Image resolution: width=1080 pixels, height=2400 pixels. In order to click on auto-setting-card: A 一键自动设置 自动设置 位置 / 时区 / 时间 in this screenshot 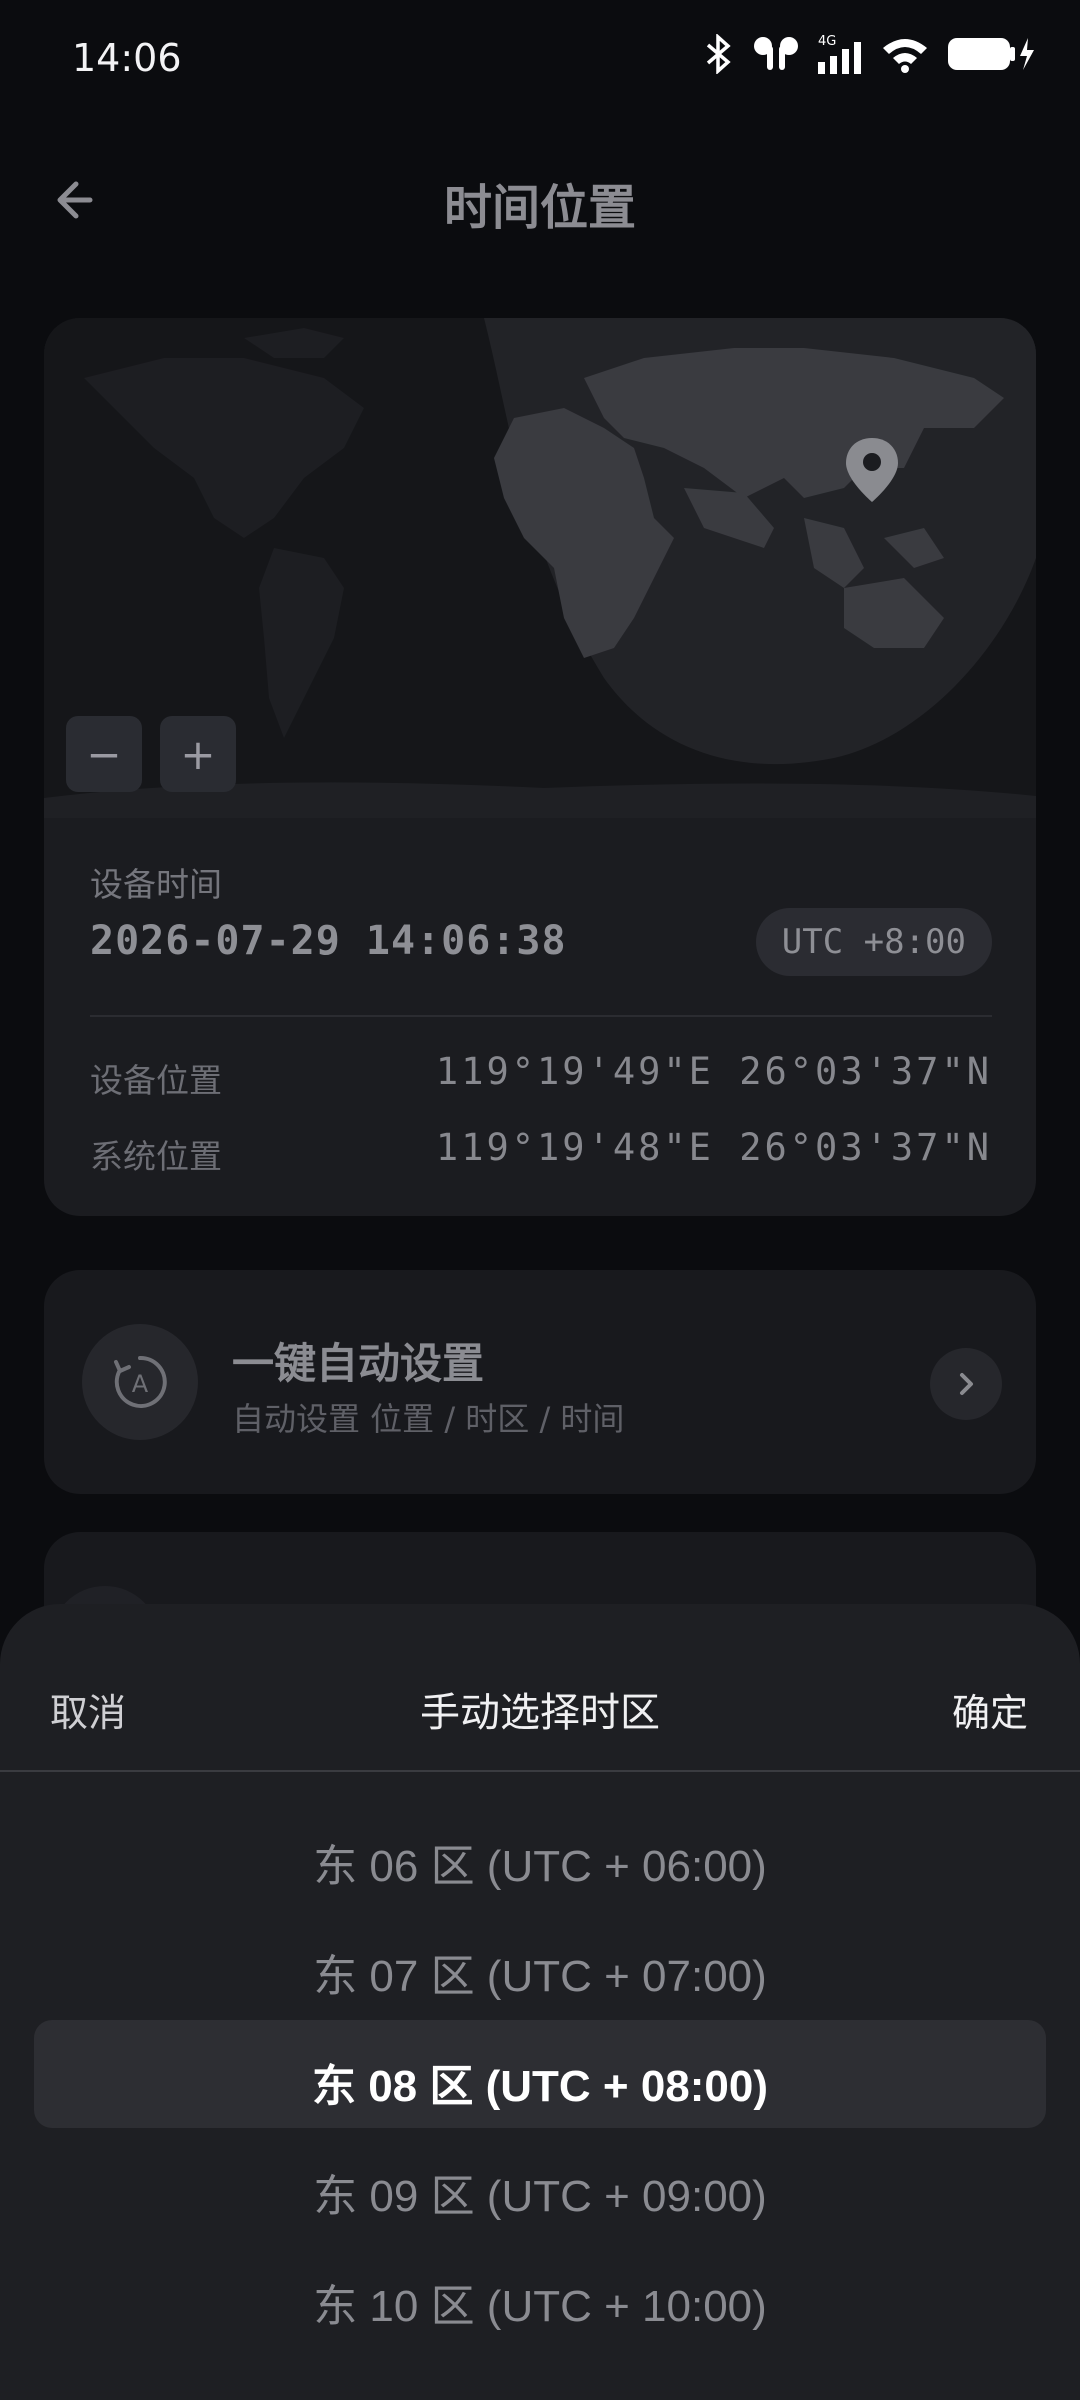, I will do `click(540, 1382)`.